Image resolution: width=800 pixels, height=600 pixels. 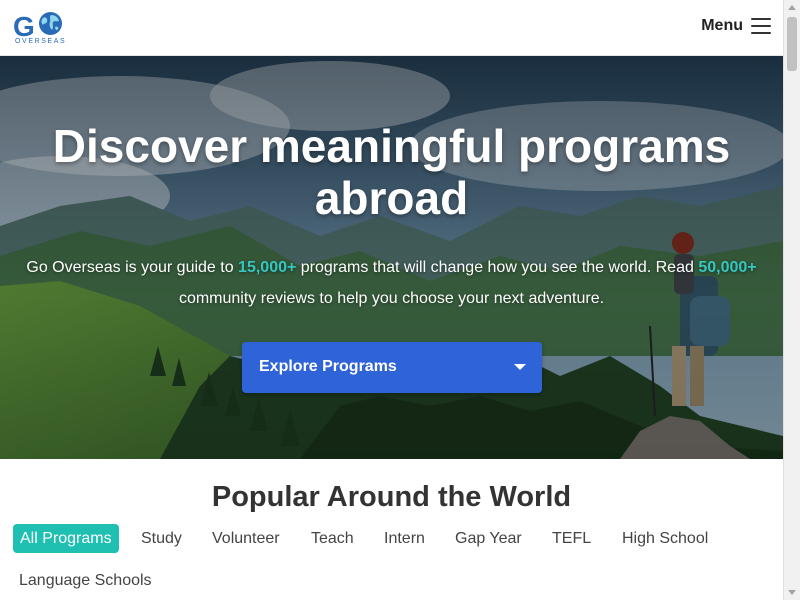 What do you see at coordinates (267, 267) in the screenshot?
I see `programs-count: 15,000+` at bounding box center [267, 267].